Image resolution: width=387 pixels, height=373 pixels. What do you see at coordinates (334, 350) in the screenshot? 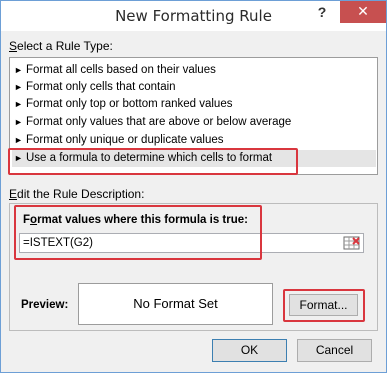
I see `cancel-button: Cancel` at bounding box center [334, 350].